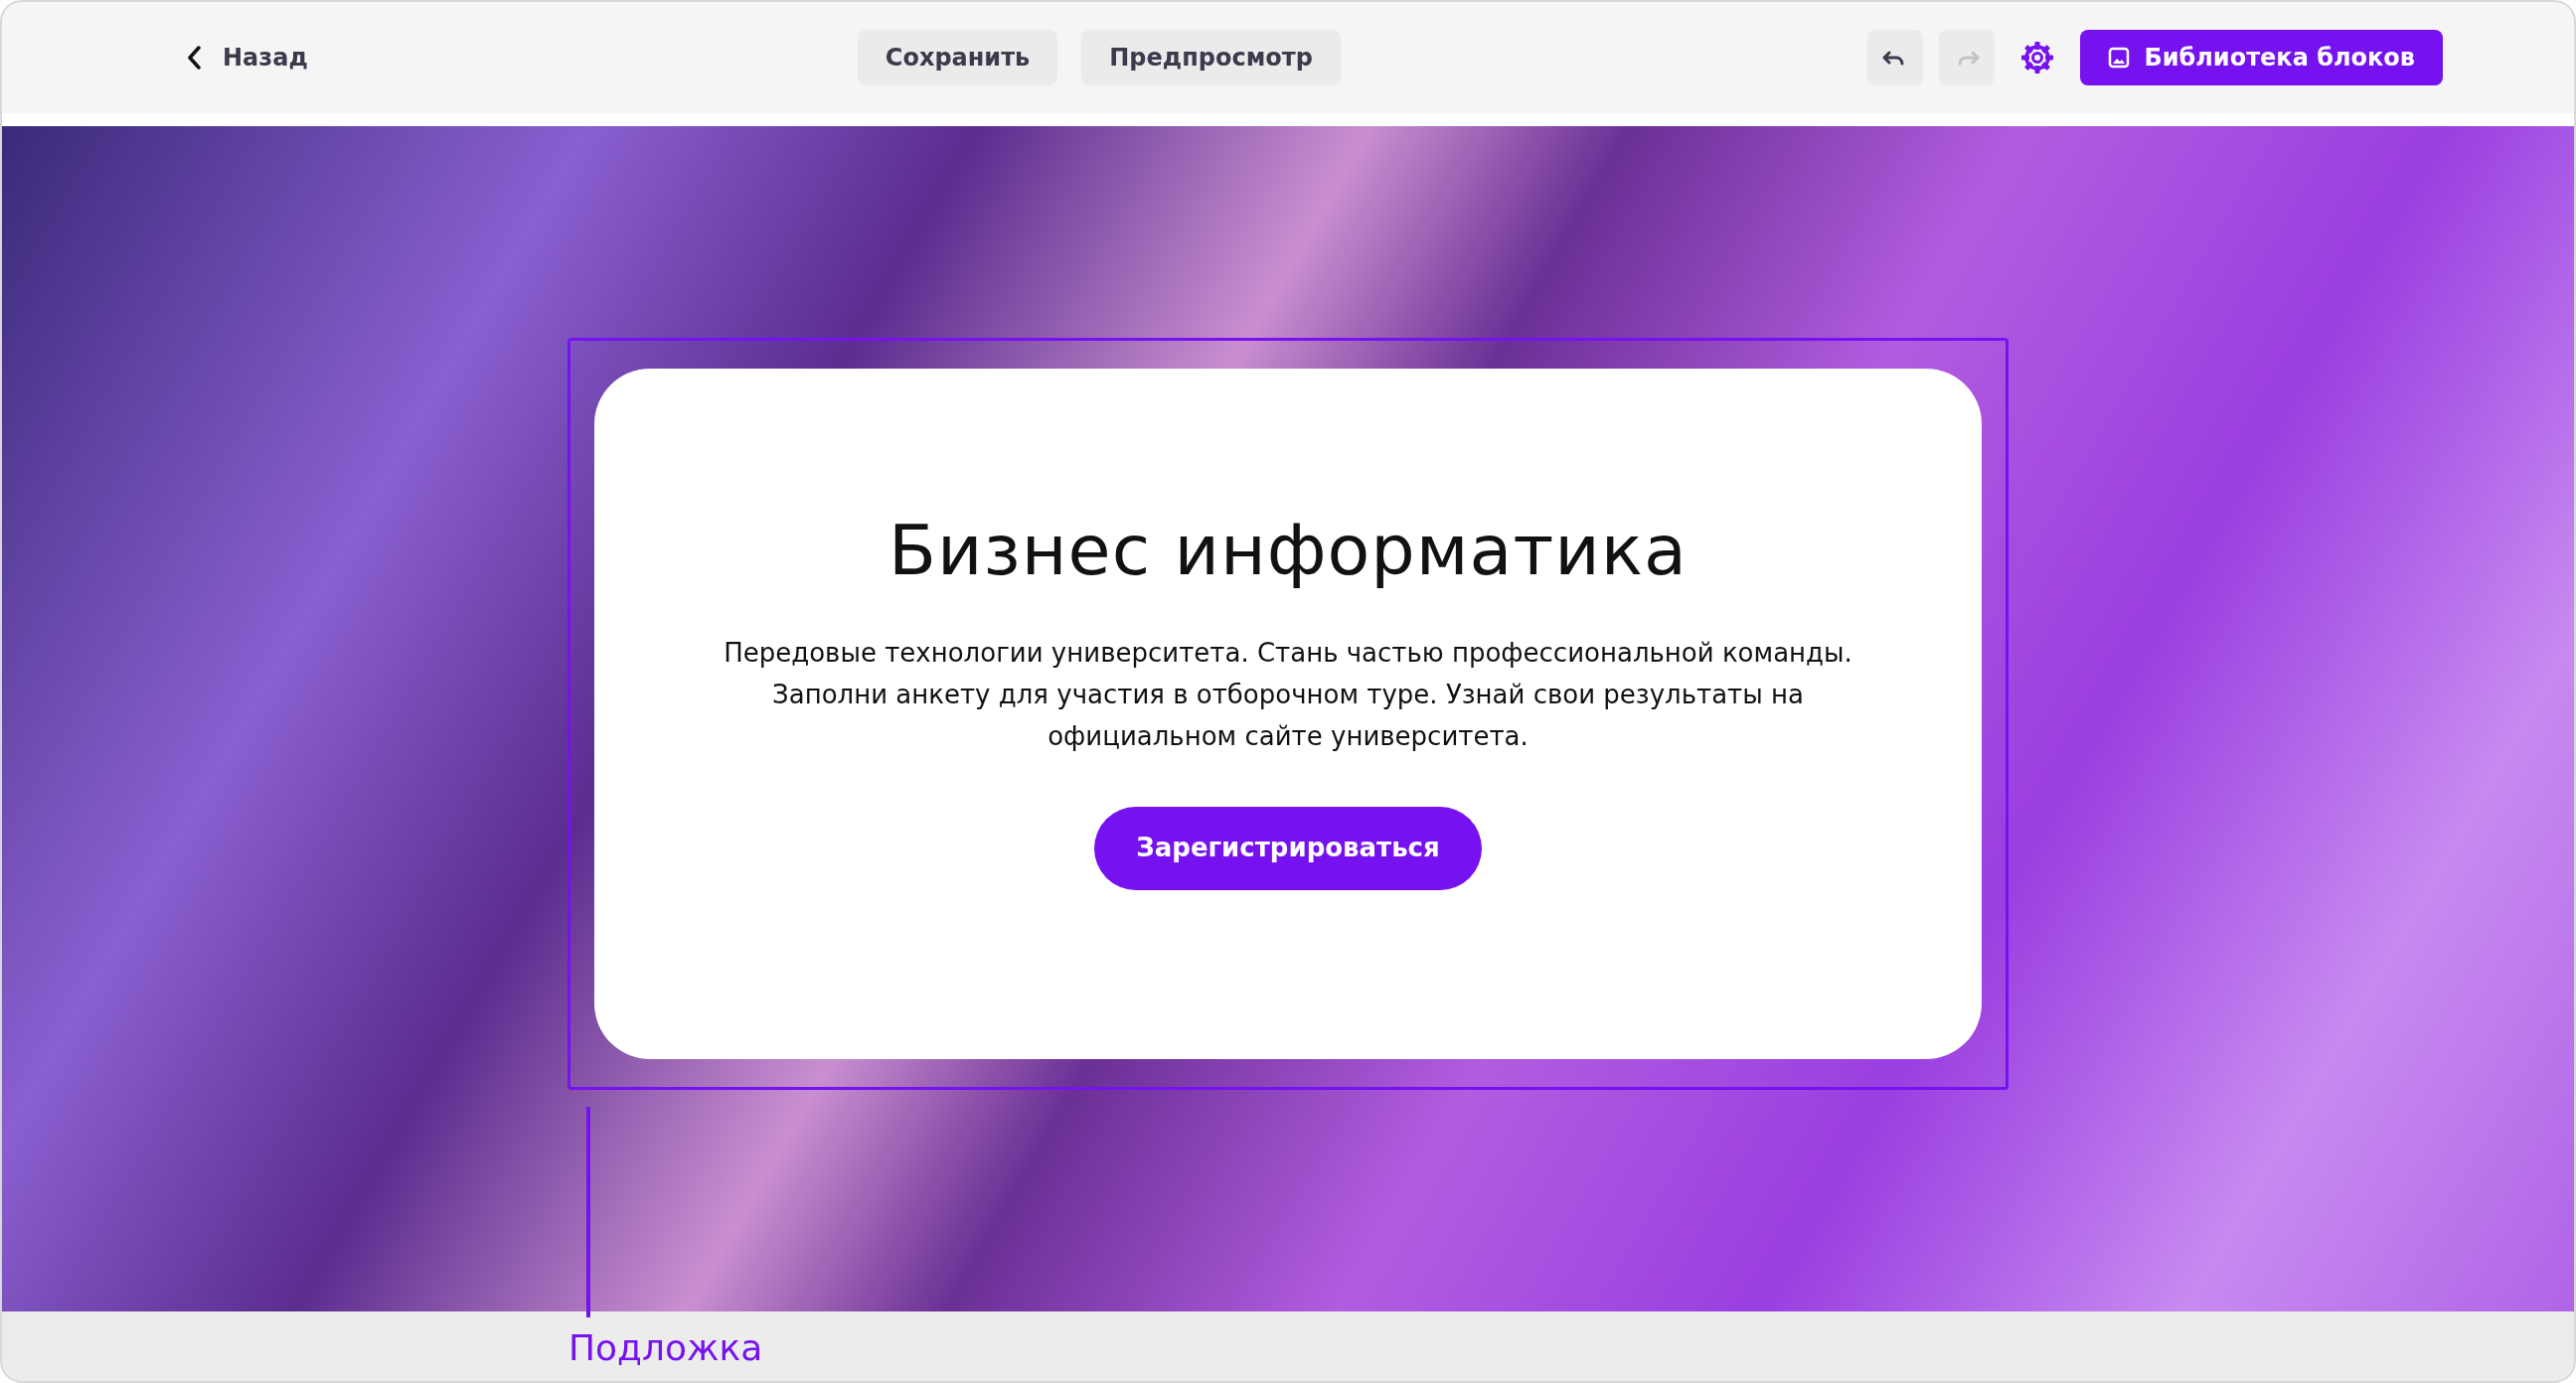 The width and height of the screenshot is (2576, 1383). Describe the element at coordinates (2119, 58) in the screenshot. I see `image-icon` at that location.